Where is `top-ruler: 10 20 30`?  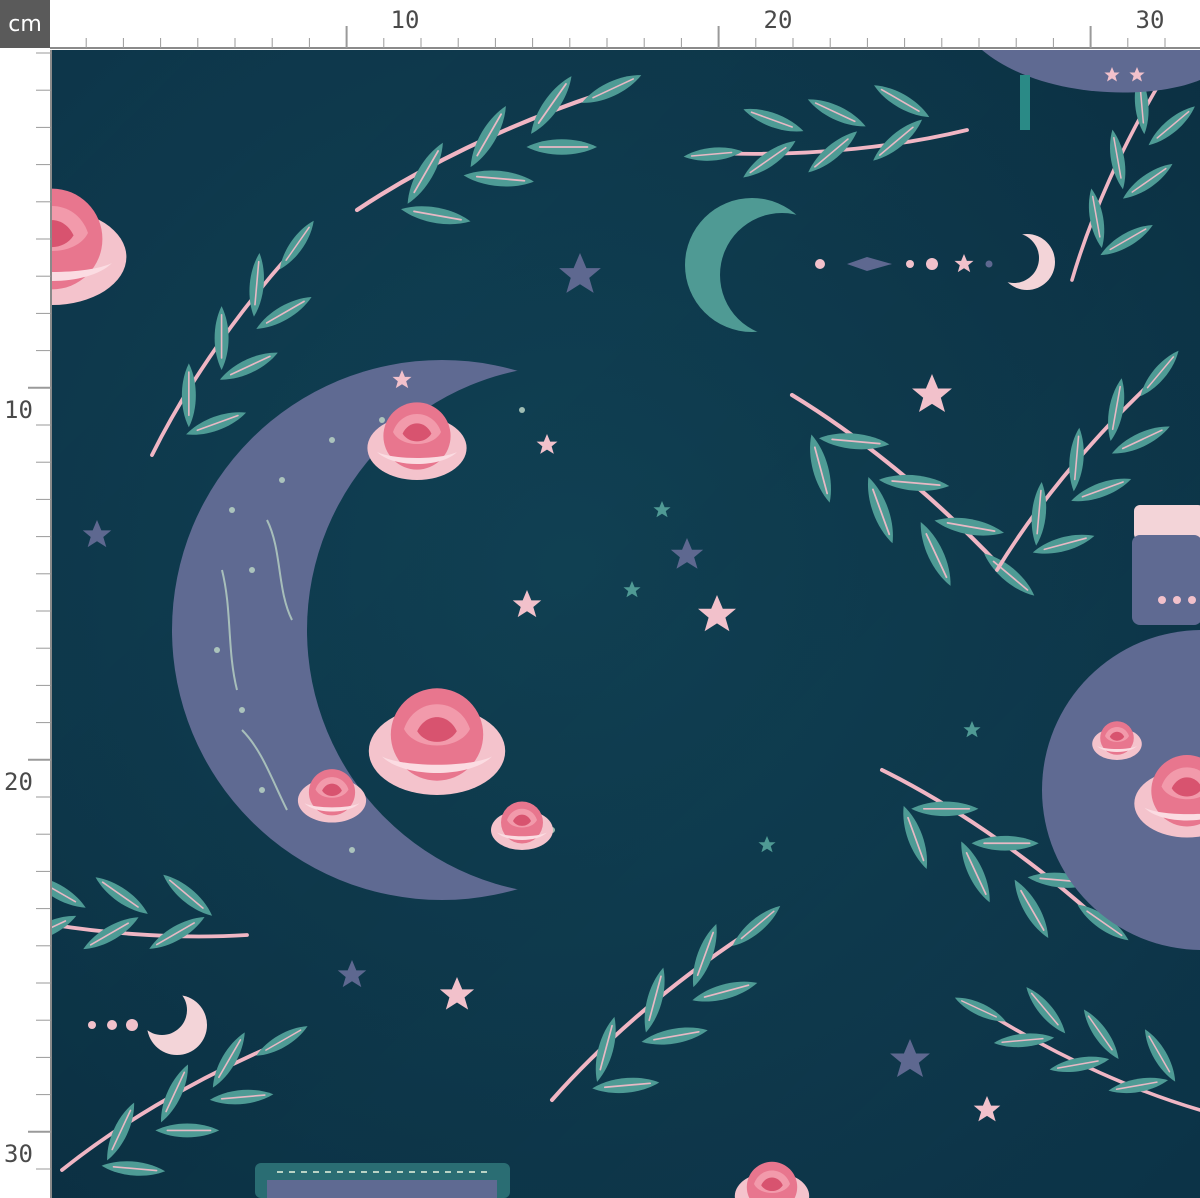
top-ruler: 10 20 30 is located at coordinates (625, 25).